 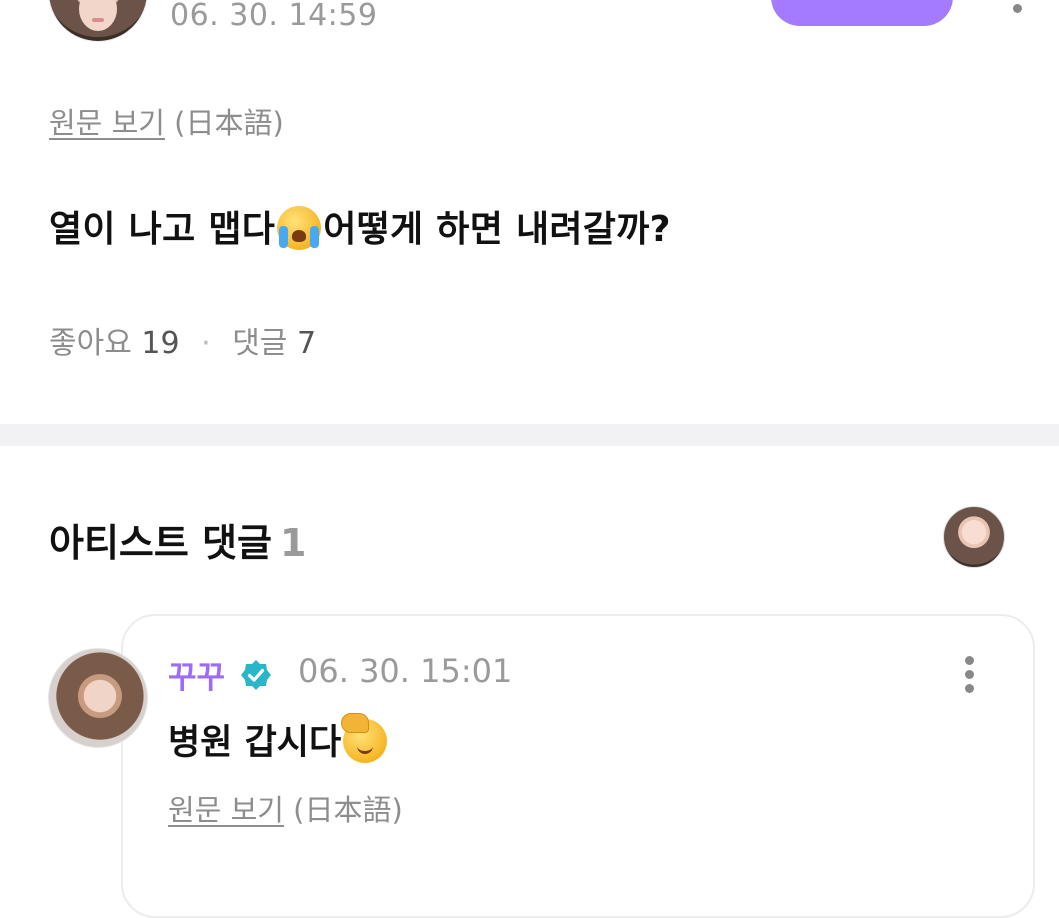 I want to click on comment-original-language: (日本語), so click(x=348, y=810).